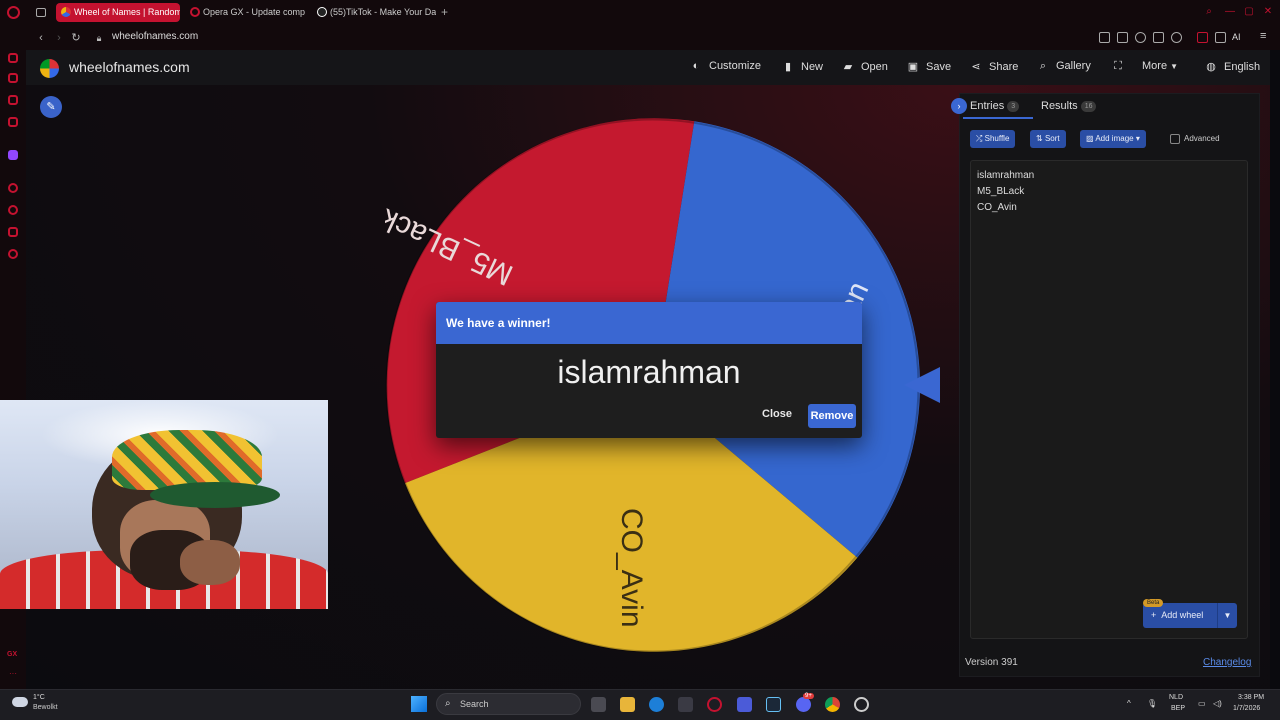  Describe the element at coordinates (59, 38) in the screenshot. I see `forward-icon: ›` at that location.